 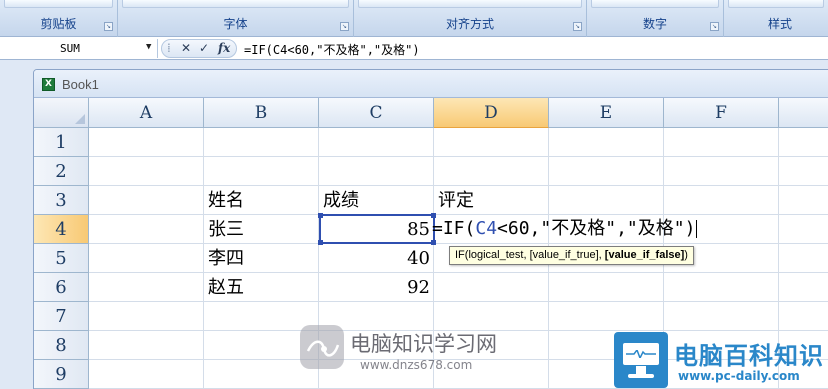 I want to click on watermark-dnzs: 电脑知识学习网 www.dnzs678.com, so click(x=410, y=352).